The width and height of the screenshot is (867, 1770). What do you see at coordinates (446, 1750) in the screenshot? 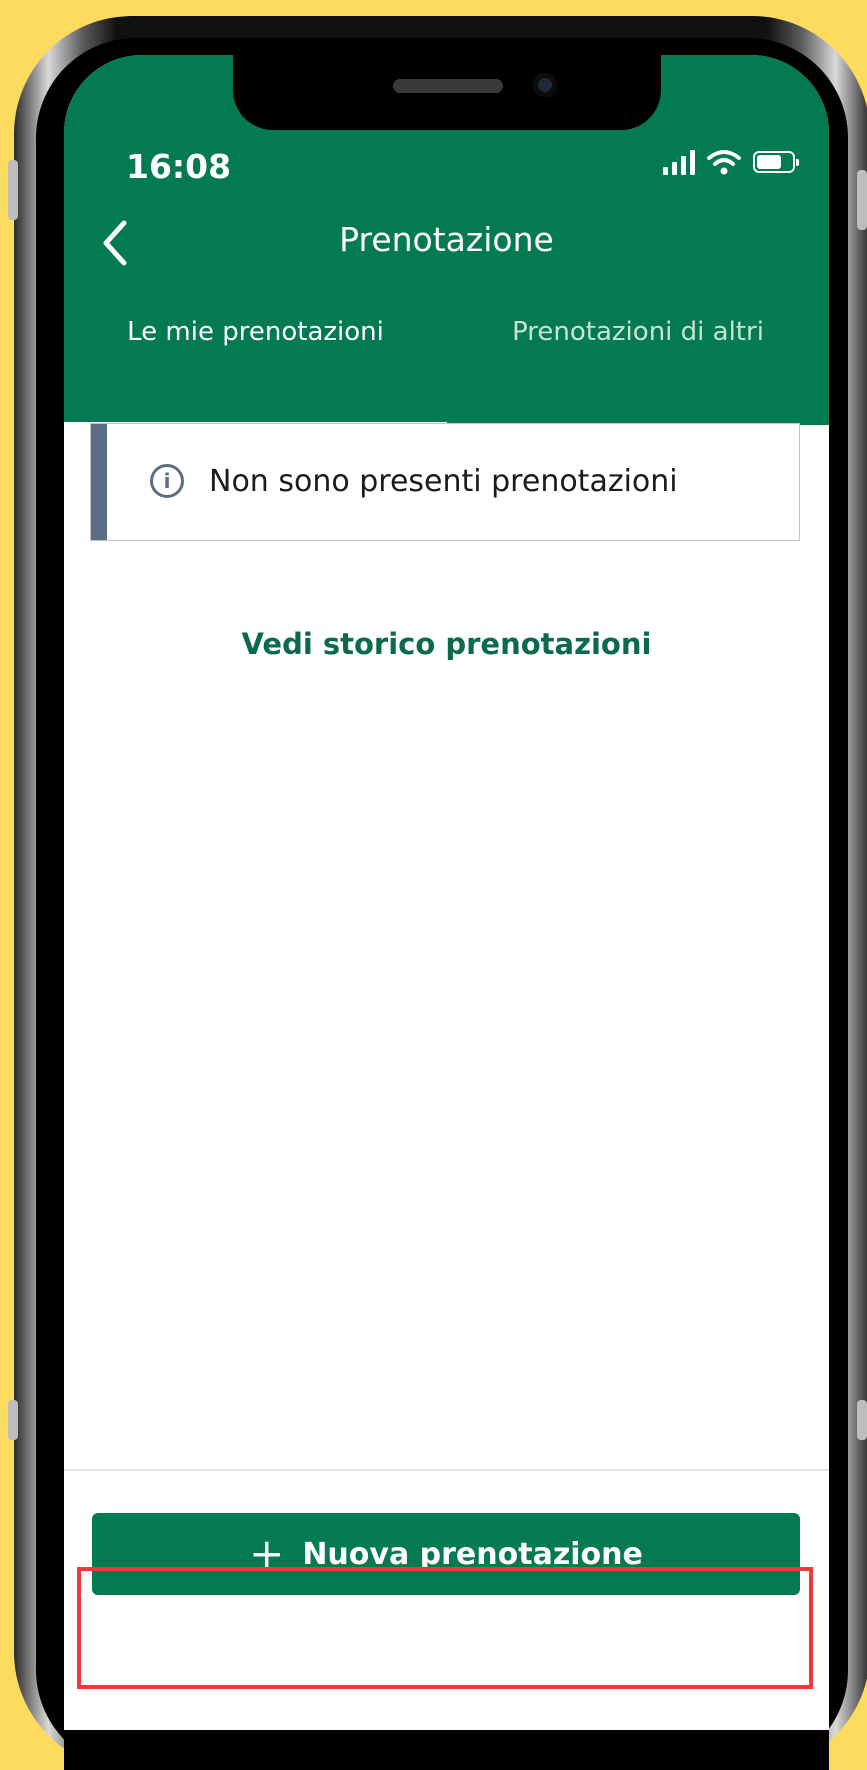
I see `bottom-bezel` at bounding box center [446, 1750].